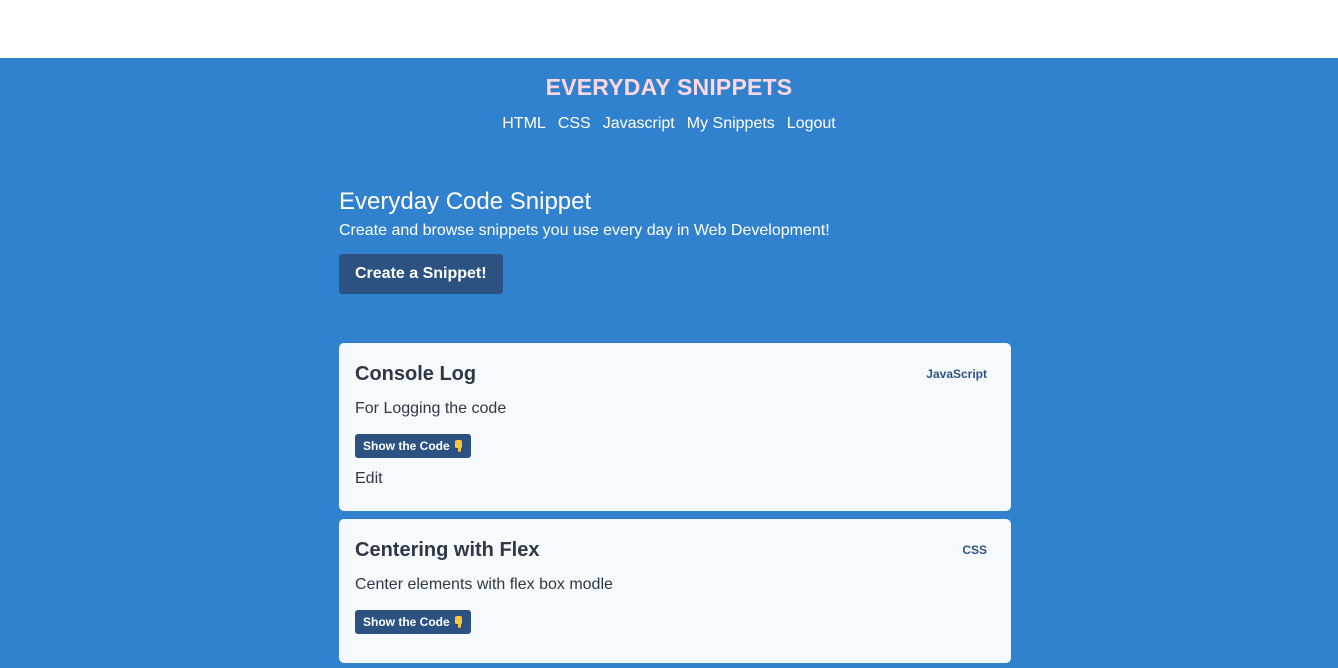 Image resolution: width=1338 pixels, height=668 pixels. I want to click on nav-javascript: Javascript, so click(639, 124).